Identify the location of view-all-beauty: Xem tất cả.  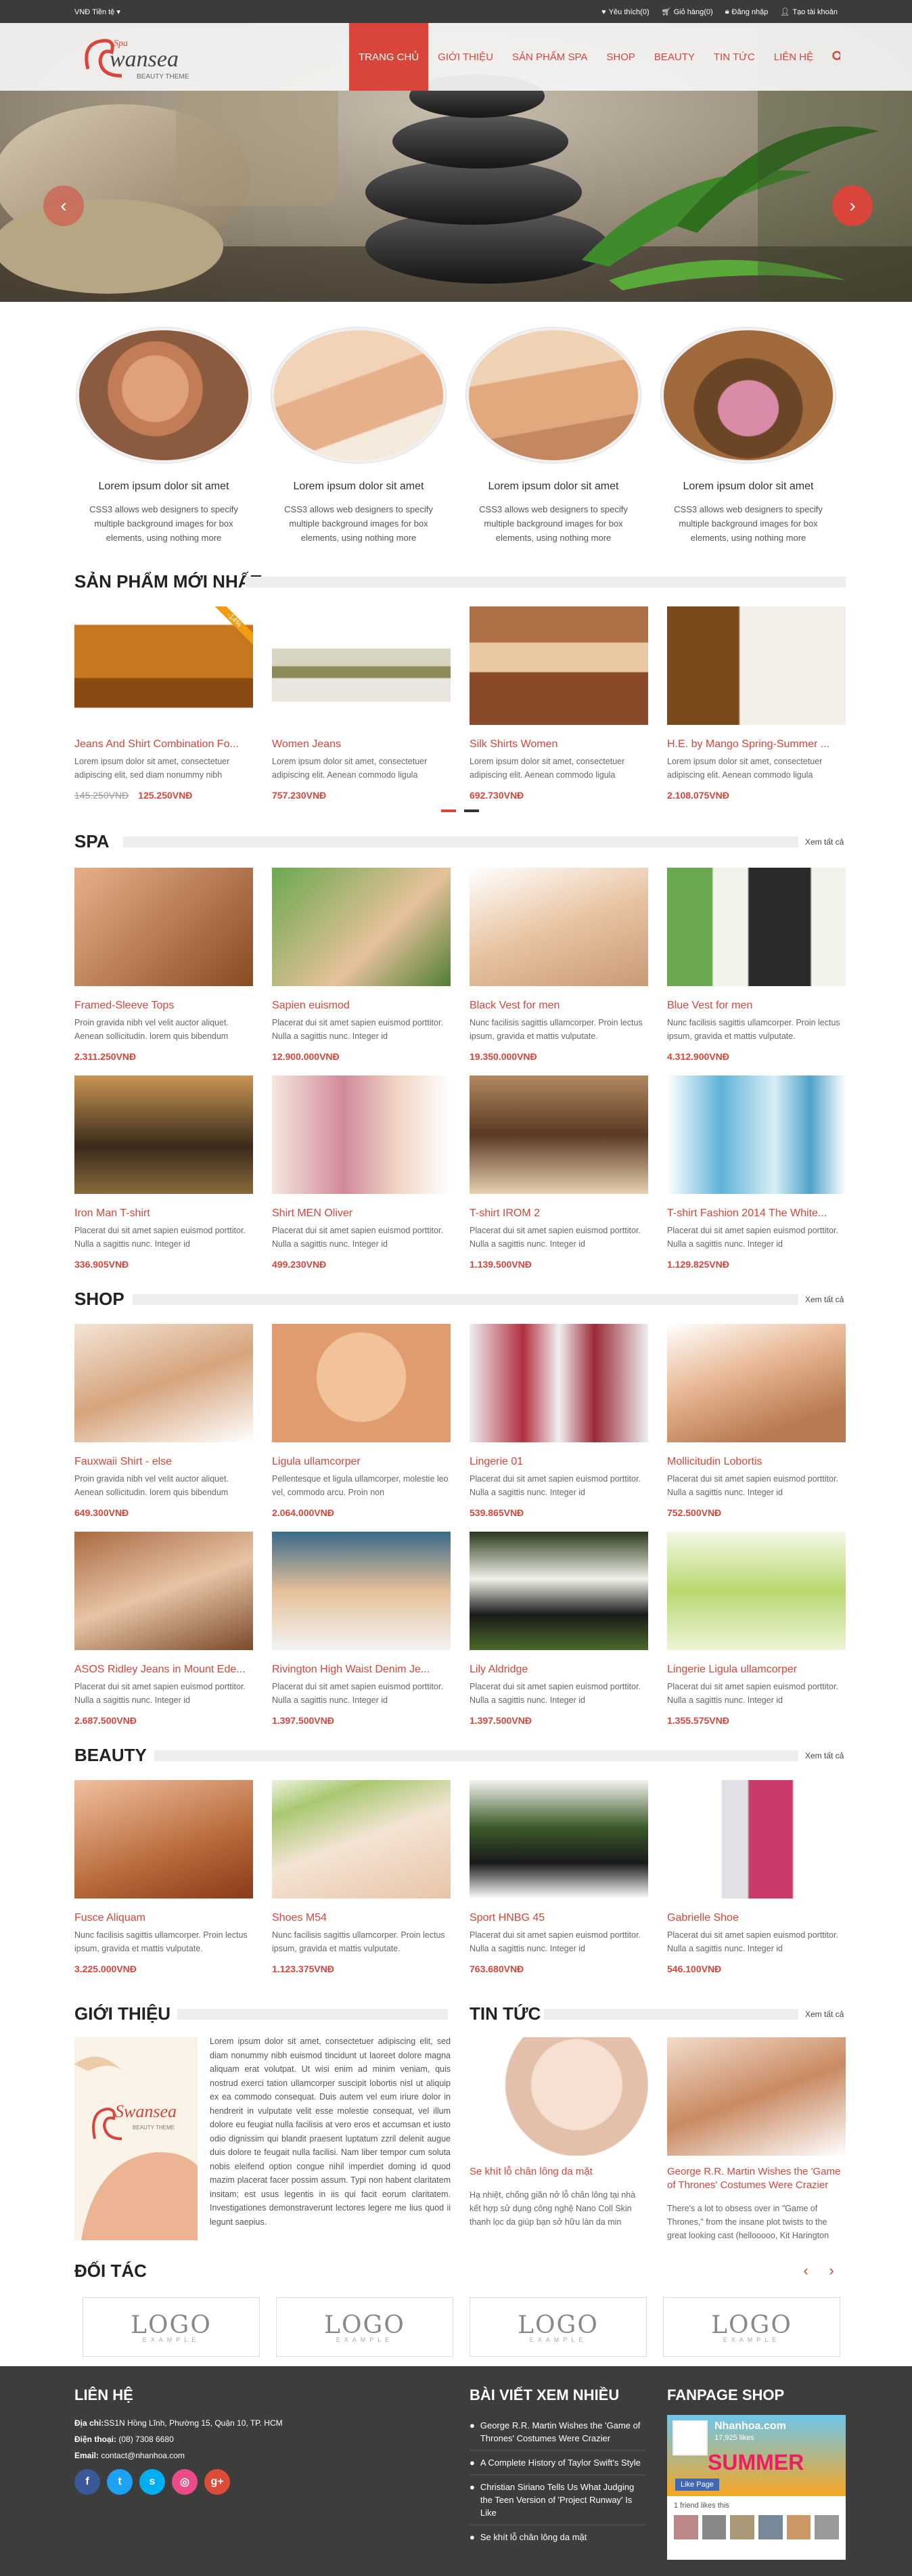
(825, 1755).